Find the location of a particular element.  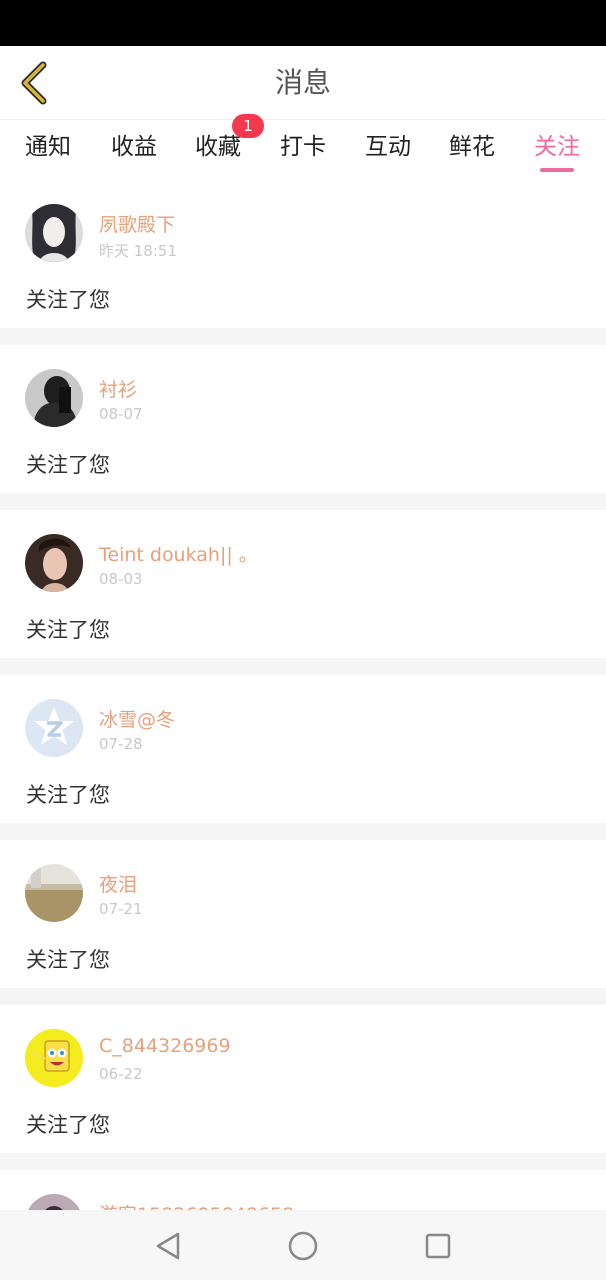

default-avatar-icon is located at coordinates (54, 728).